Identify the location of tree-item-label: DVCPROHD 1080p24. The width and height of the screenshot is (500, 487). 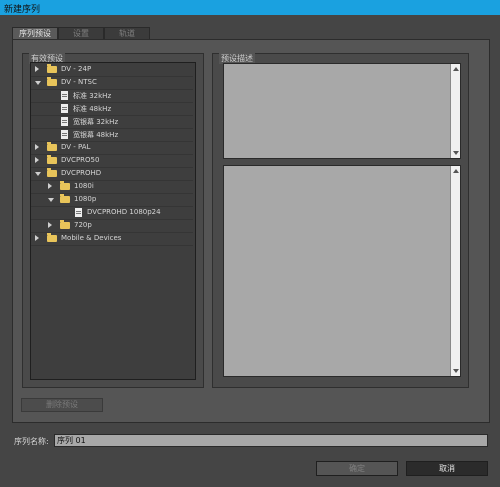
(124, 212).